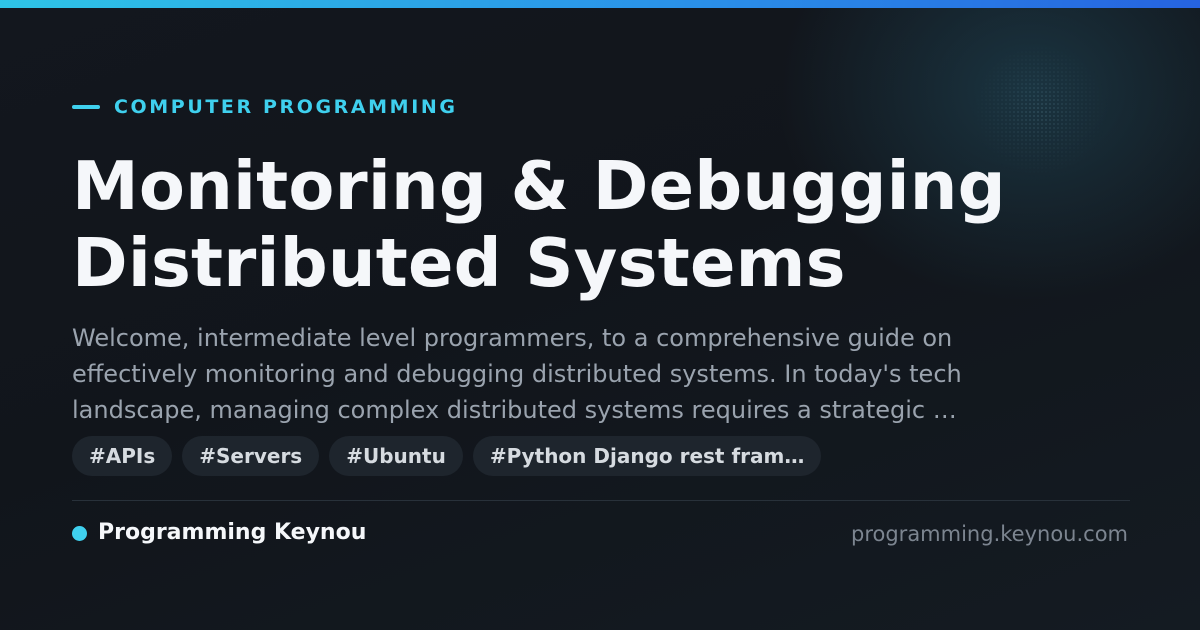 This screenshot has width=1200, height=630. Describe the element at coordinates (122, 456) in the screenshot. I see `tag-apis: #APIs` at that location.